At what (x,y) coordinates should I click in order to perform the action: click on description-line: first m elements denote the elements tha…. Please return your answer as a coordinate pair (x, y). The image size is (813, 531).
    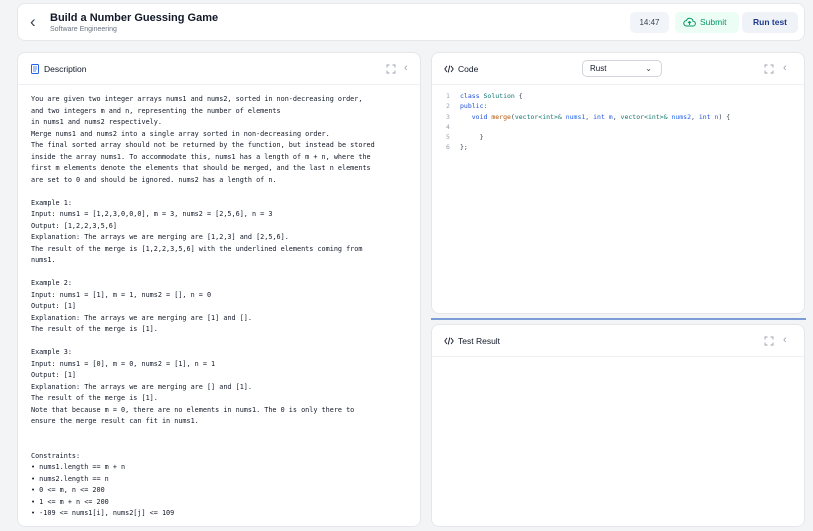
    Looking at the image, I should click on (201, 168).